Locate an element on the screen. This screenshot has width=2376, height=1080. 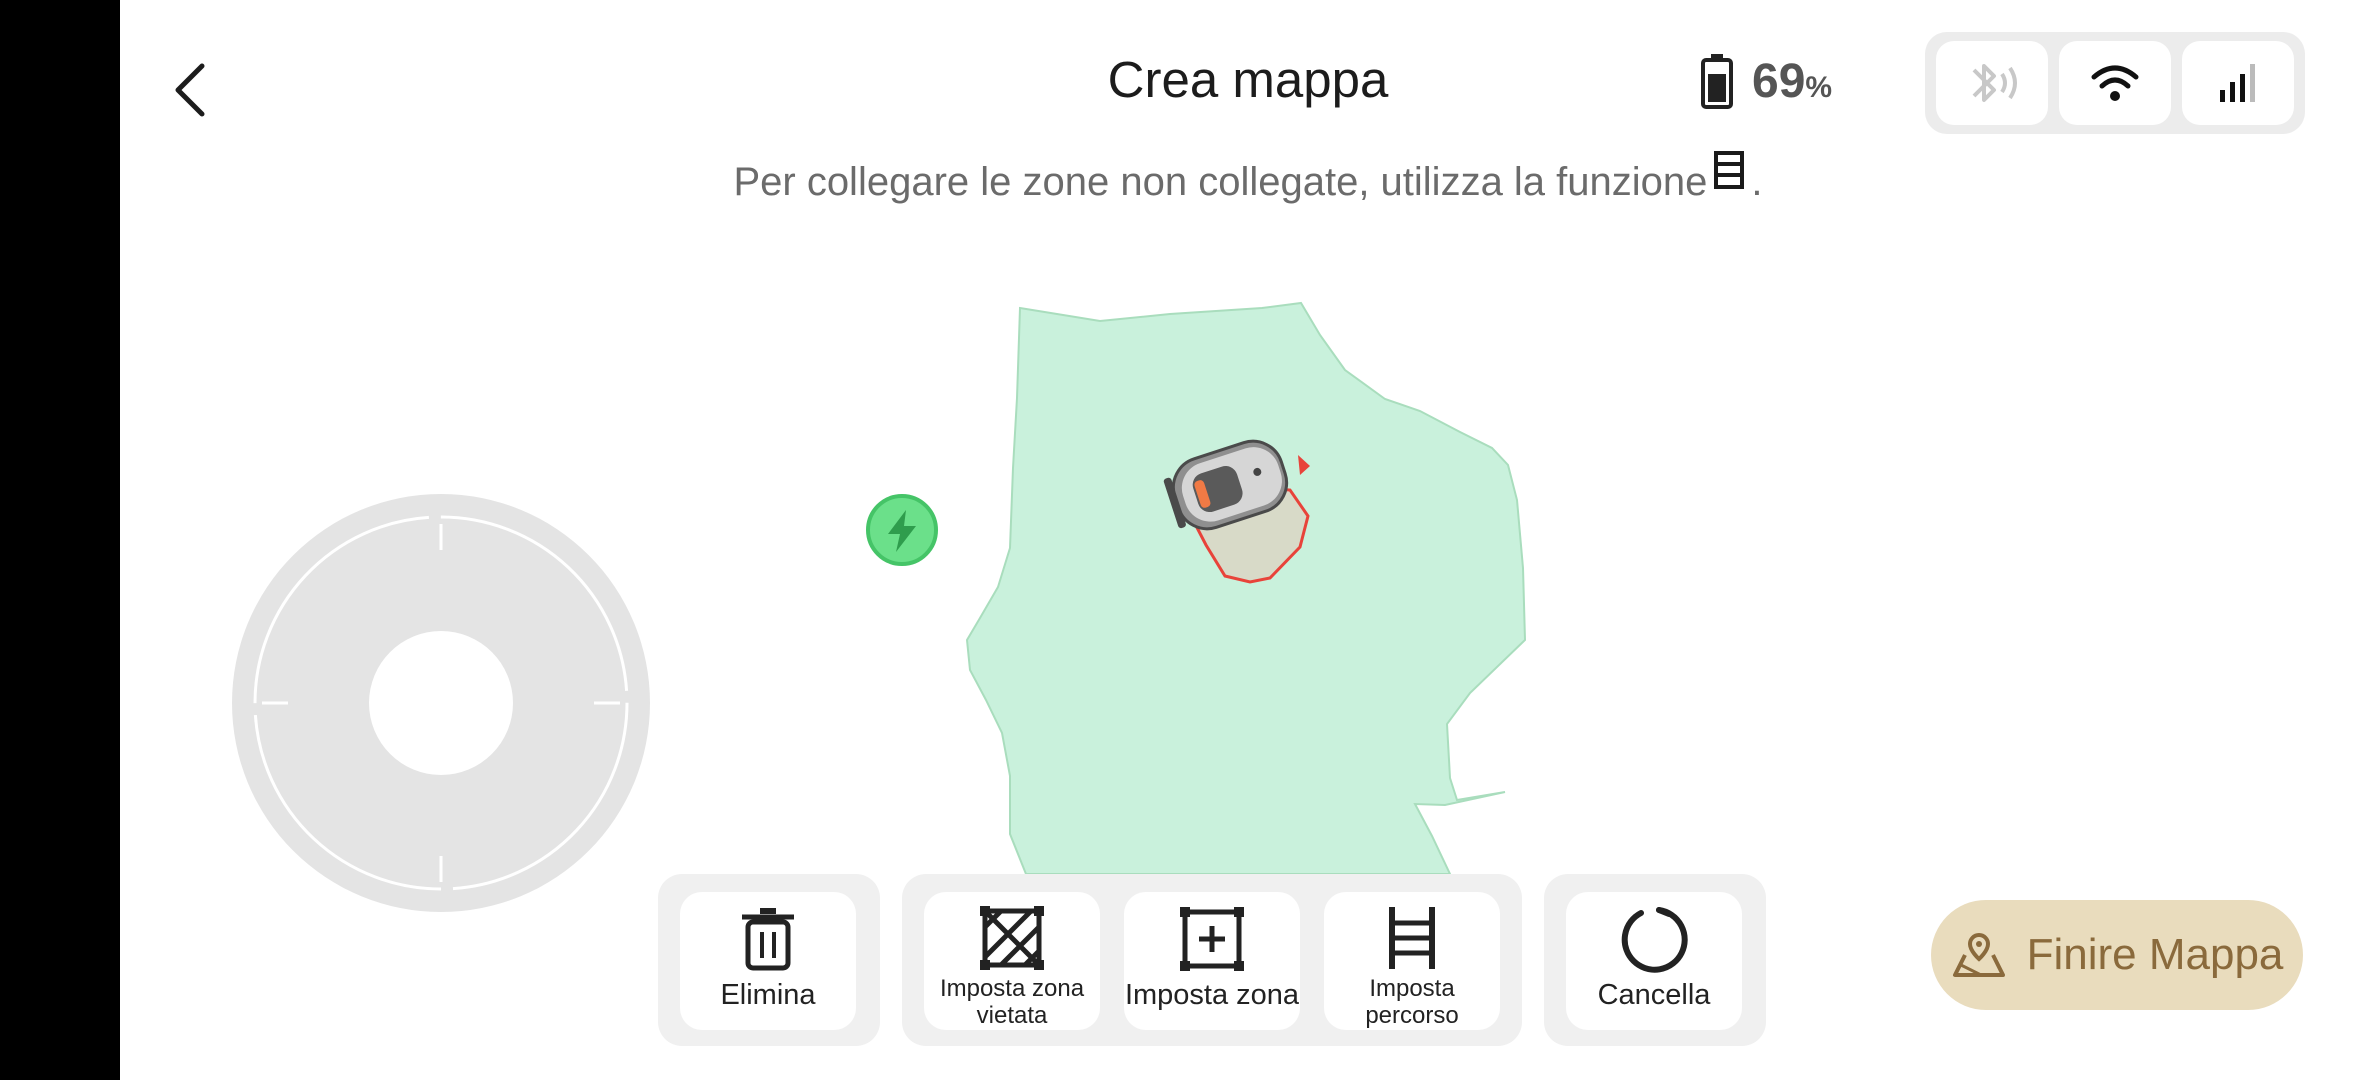
wifi-icon is located at coordinates (2115, 83).